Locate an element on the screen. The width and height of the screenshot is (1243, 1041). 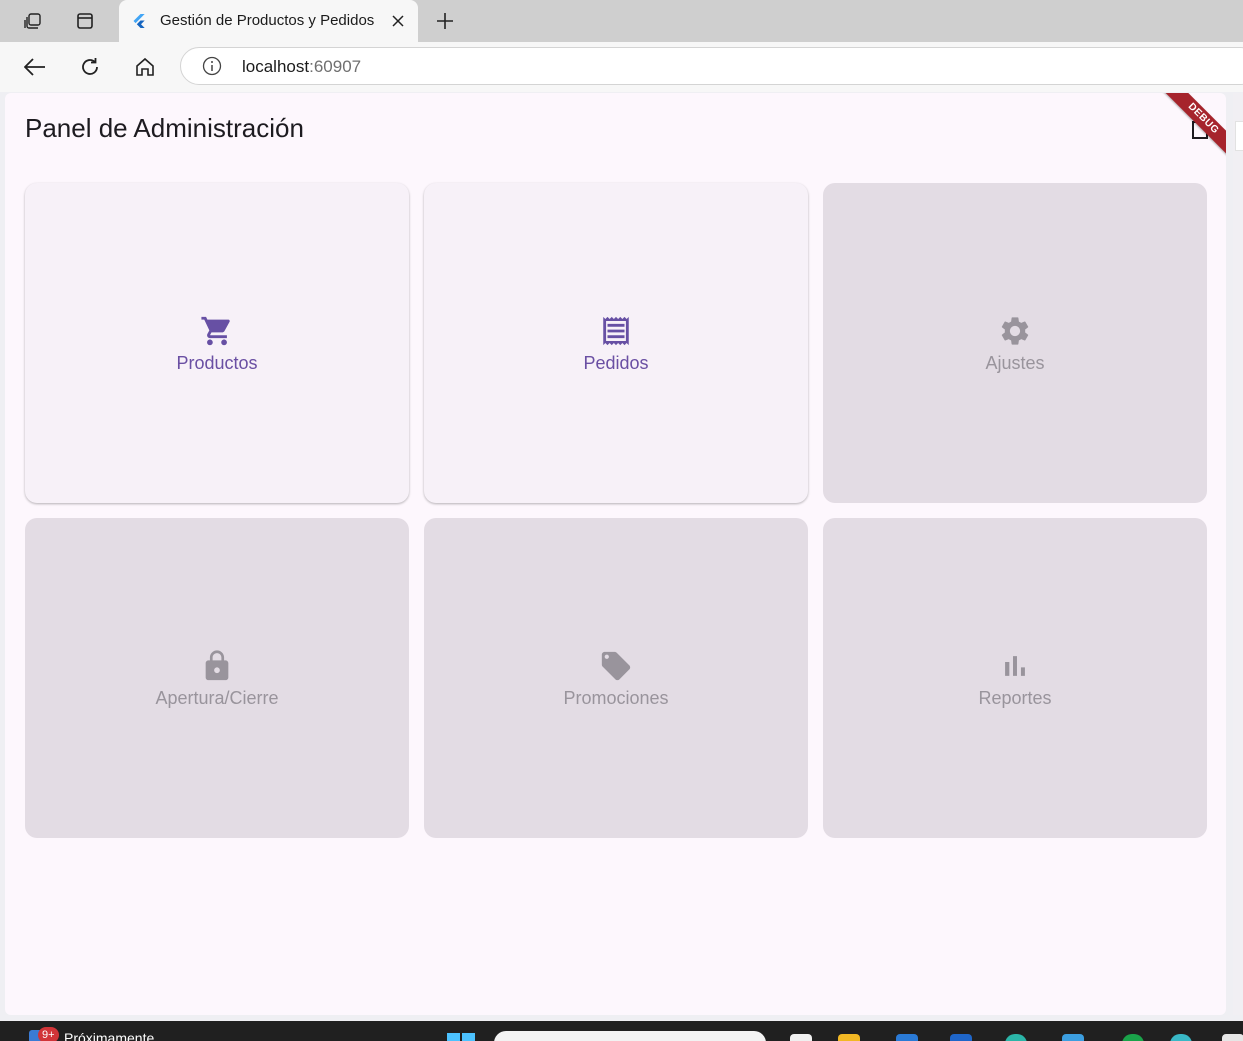
browser-toolbar: localhost:60907 is located at coordinates (621, 67).